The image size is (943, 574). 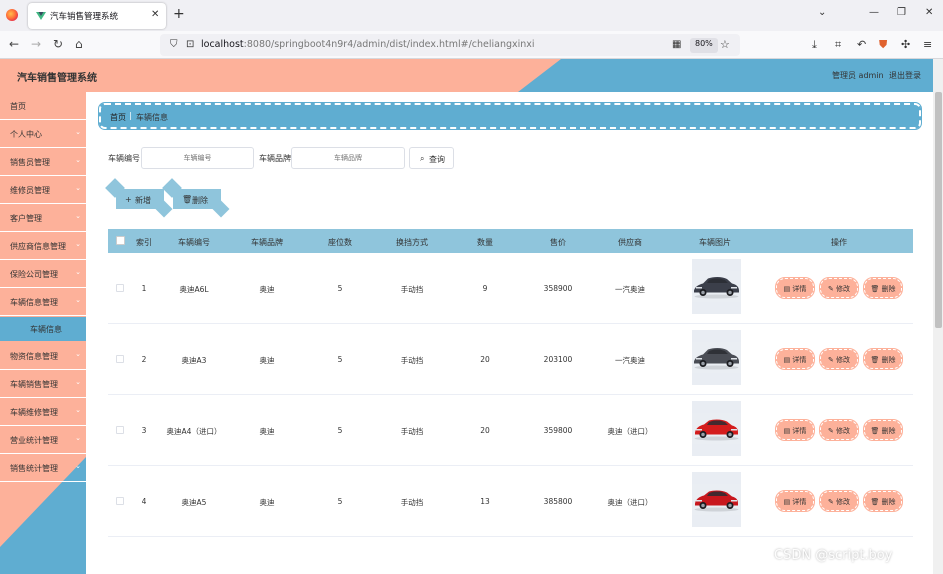 I want to click on row-index: 3, so click(x=144, y=430).